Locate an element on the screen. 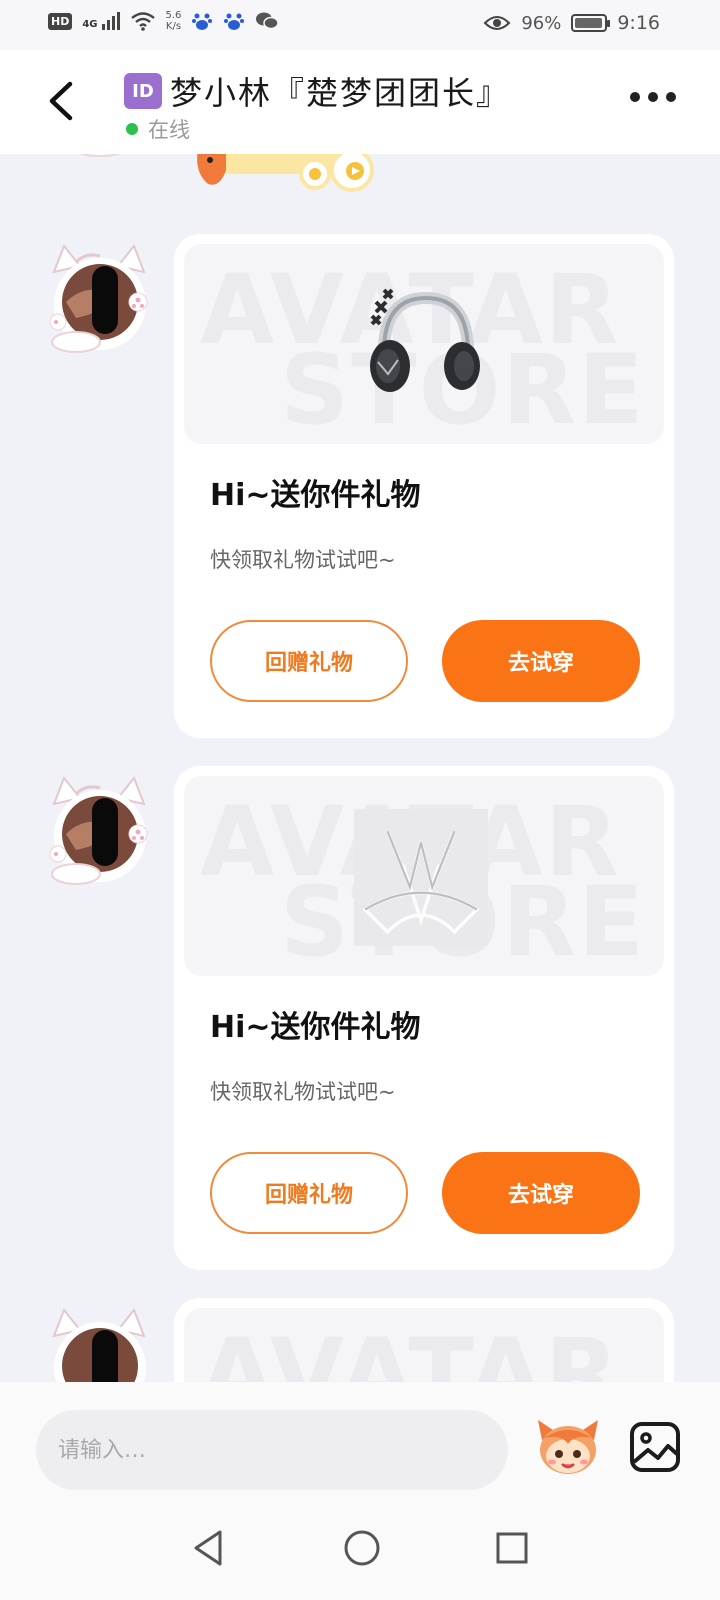 Image resolution: width=720 pixels, height=1600 pixels. wechat-icon is located at coordinates (268, 21).